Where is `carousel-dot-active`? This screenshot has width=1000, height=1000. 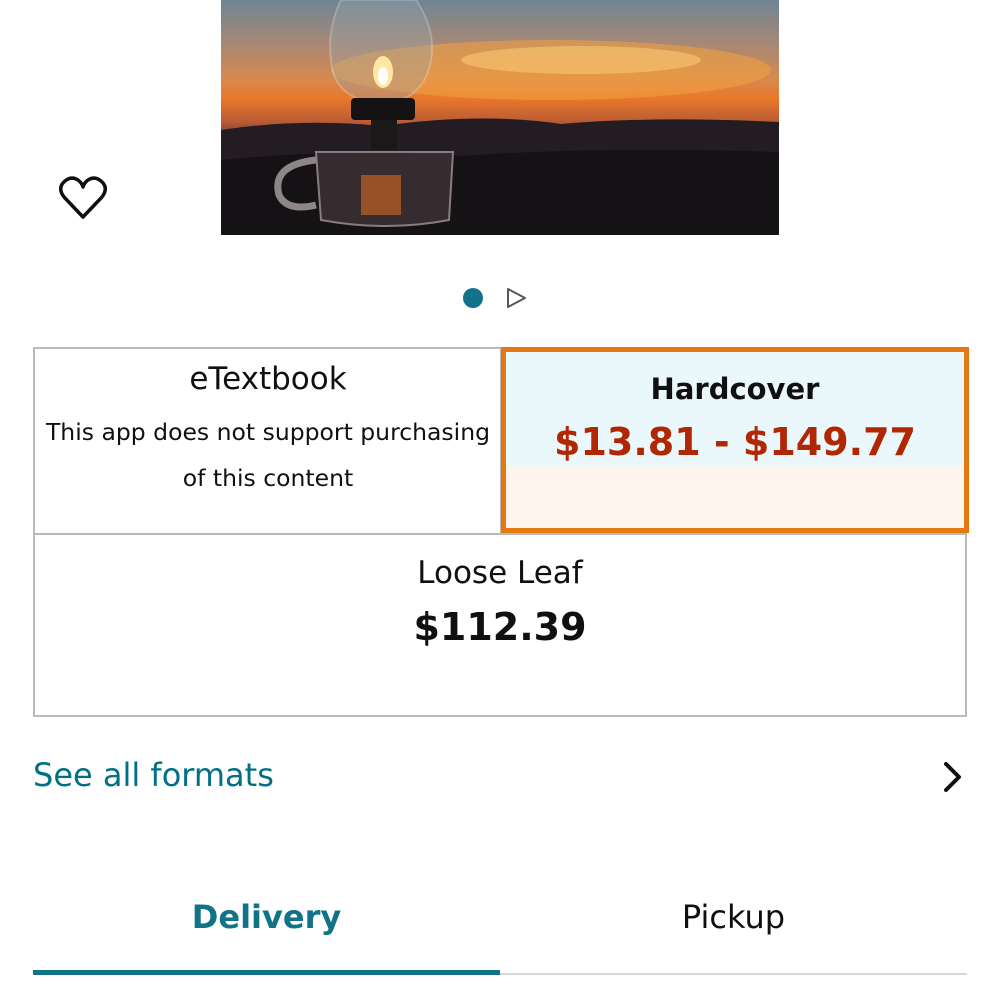 carousel-dot-active is located at coordinates (473, 298).